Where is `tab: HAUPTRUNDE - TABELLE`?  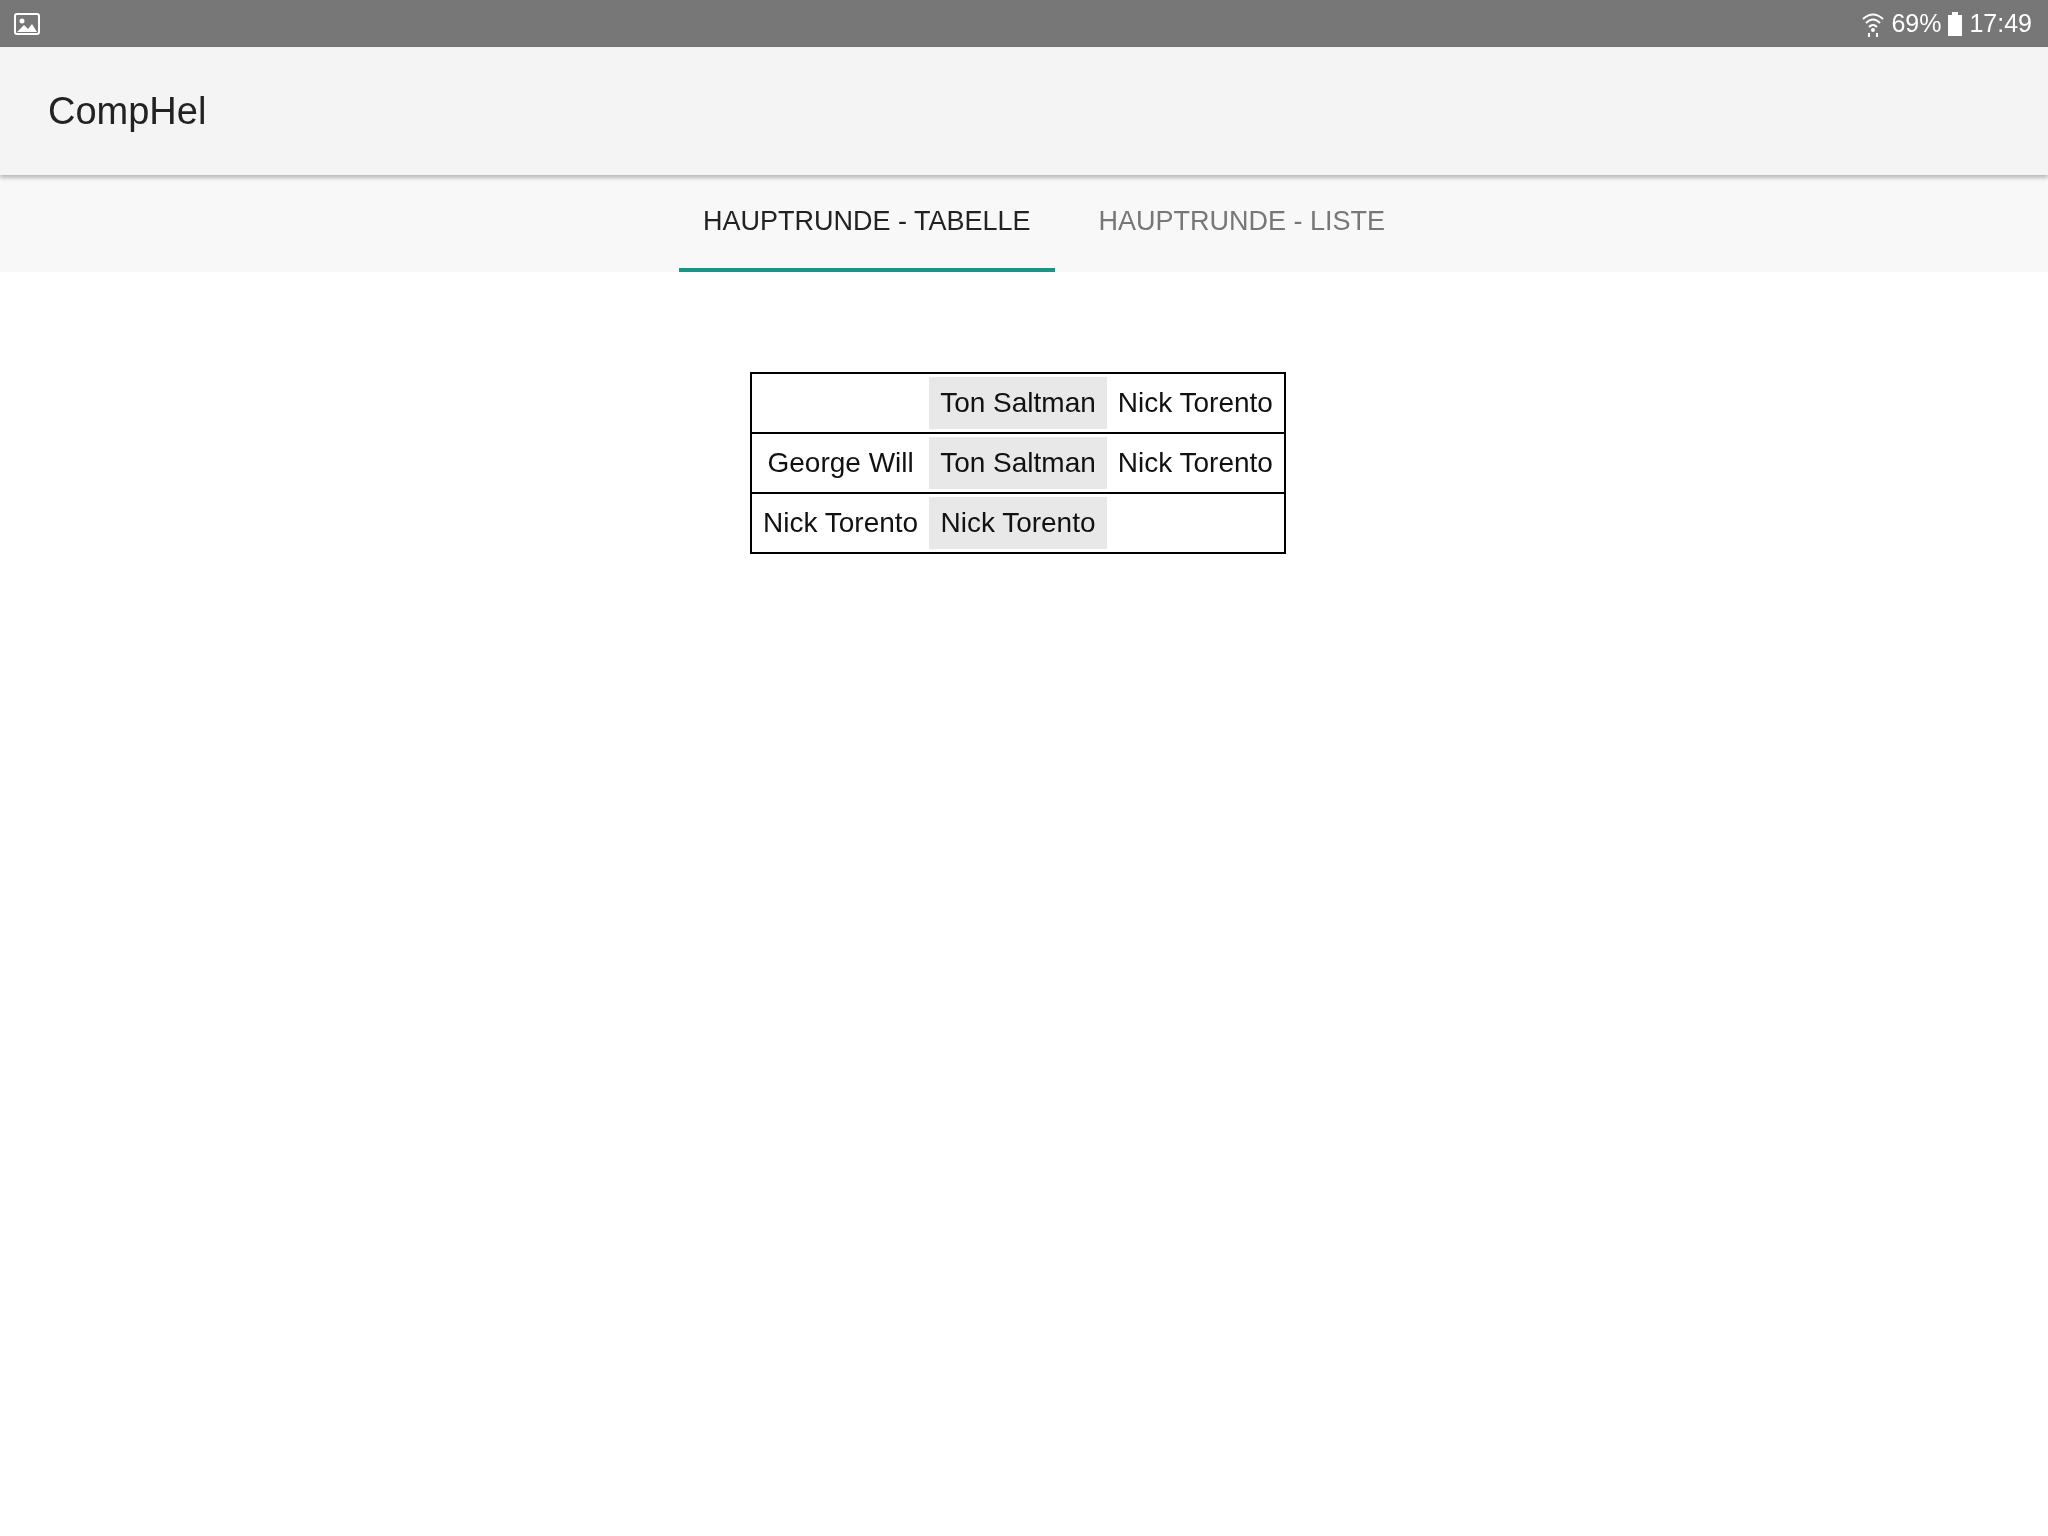 tab: HAUPTRUNDE - TABELLE is located at coordinates (866, 223).